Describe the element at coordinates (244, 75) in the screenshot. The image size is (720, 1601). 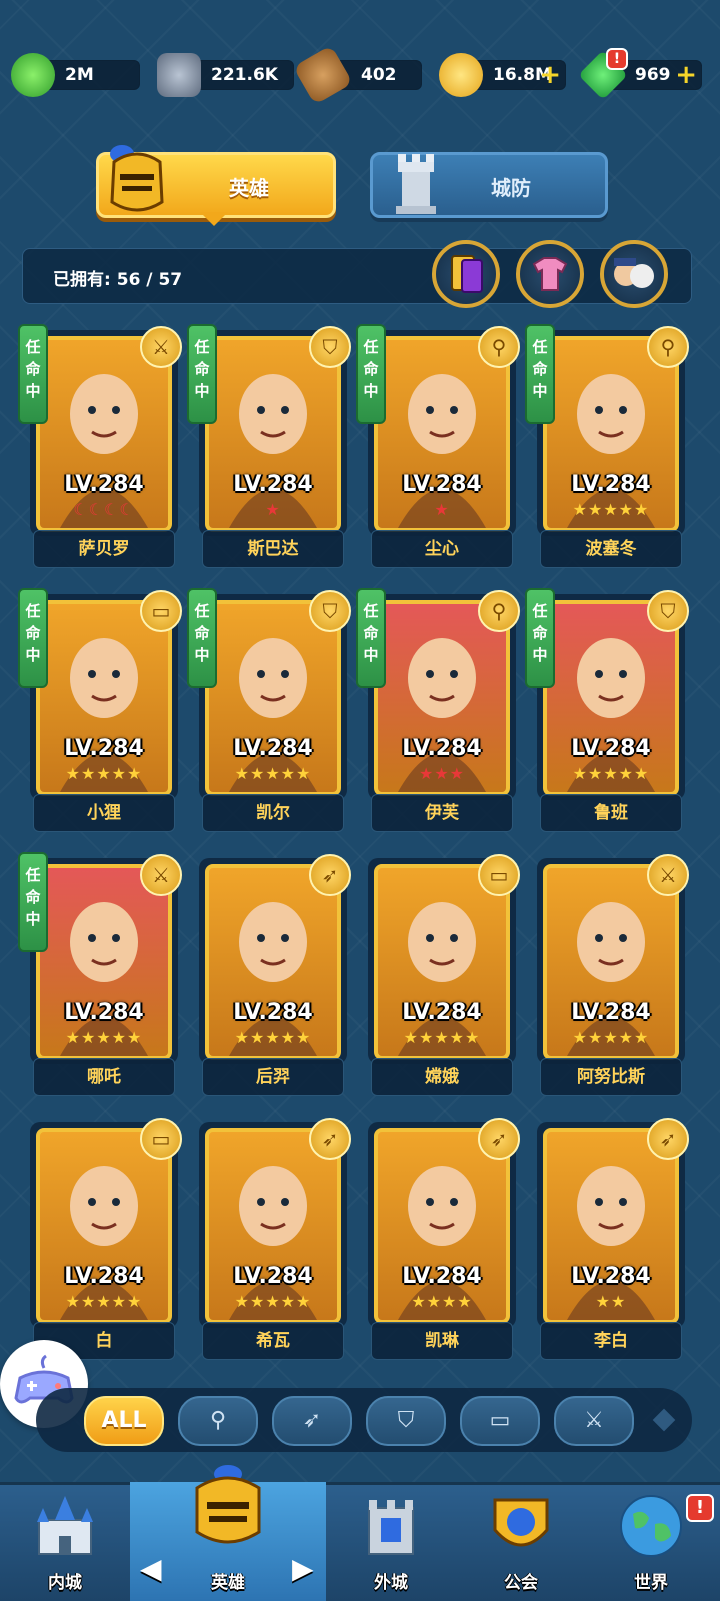
I see `resource-value: 221.6K` at that location.